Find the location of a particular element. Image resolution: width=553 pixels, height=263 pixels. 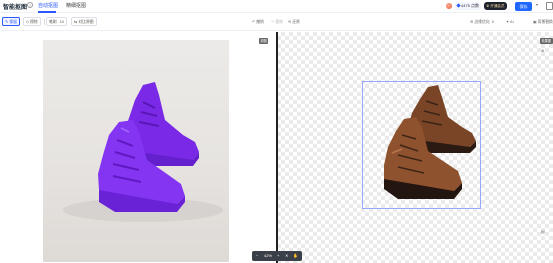

hand-tool-icon: ✋ is located at coordinates (295, 256).